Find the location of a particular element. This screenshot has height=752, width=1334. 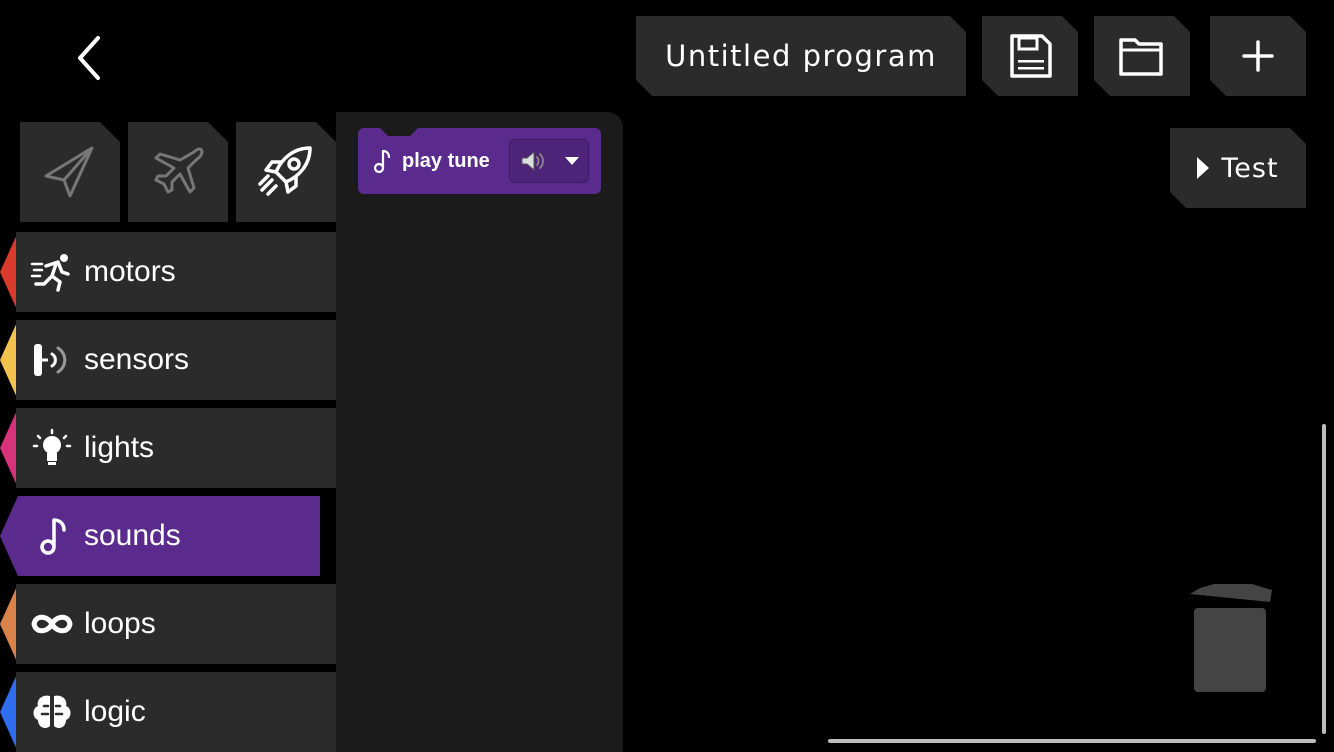

play-tune-block: play tune is located at coordinates (479, 161).